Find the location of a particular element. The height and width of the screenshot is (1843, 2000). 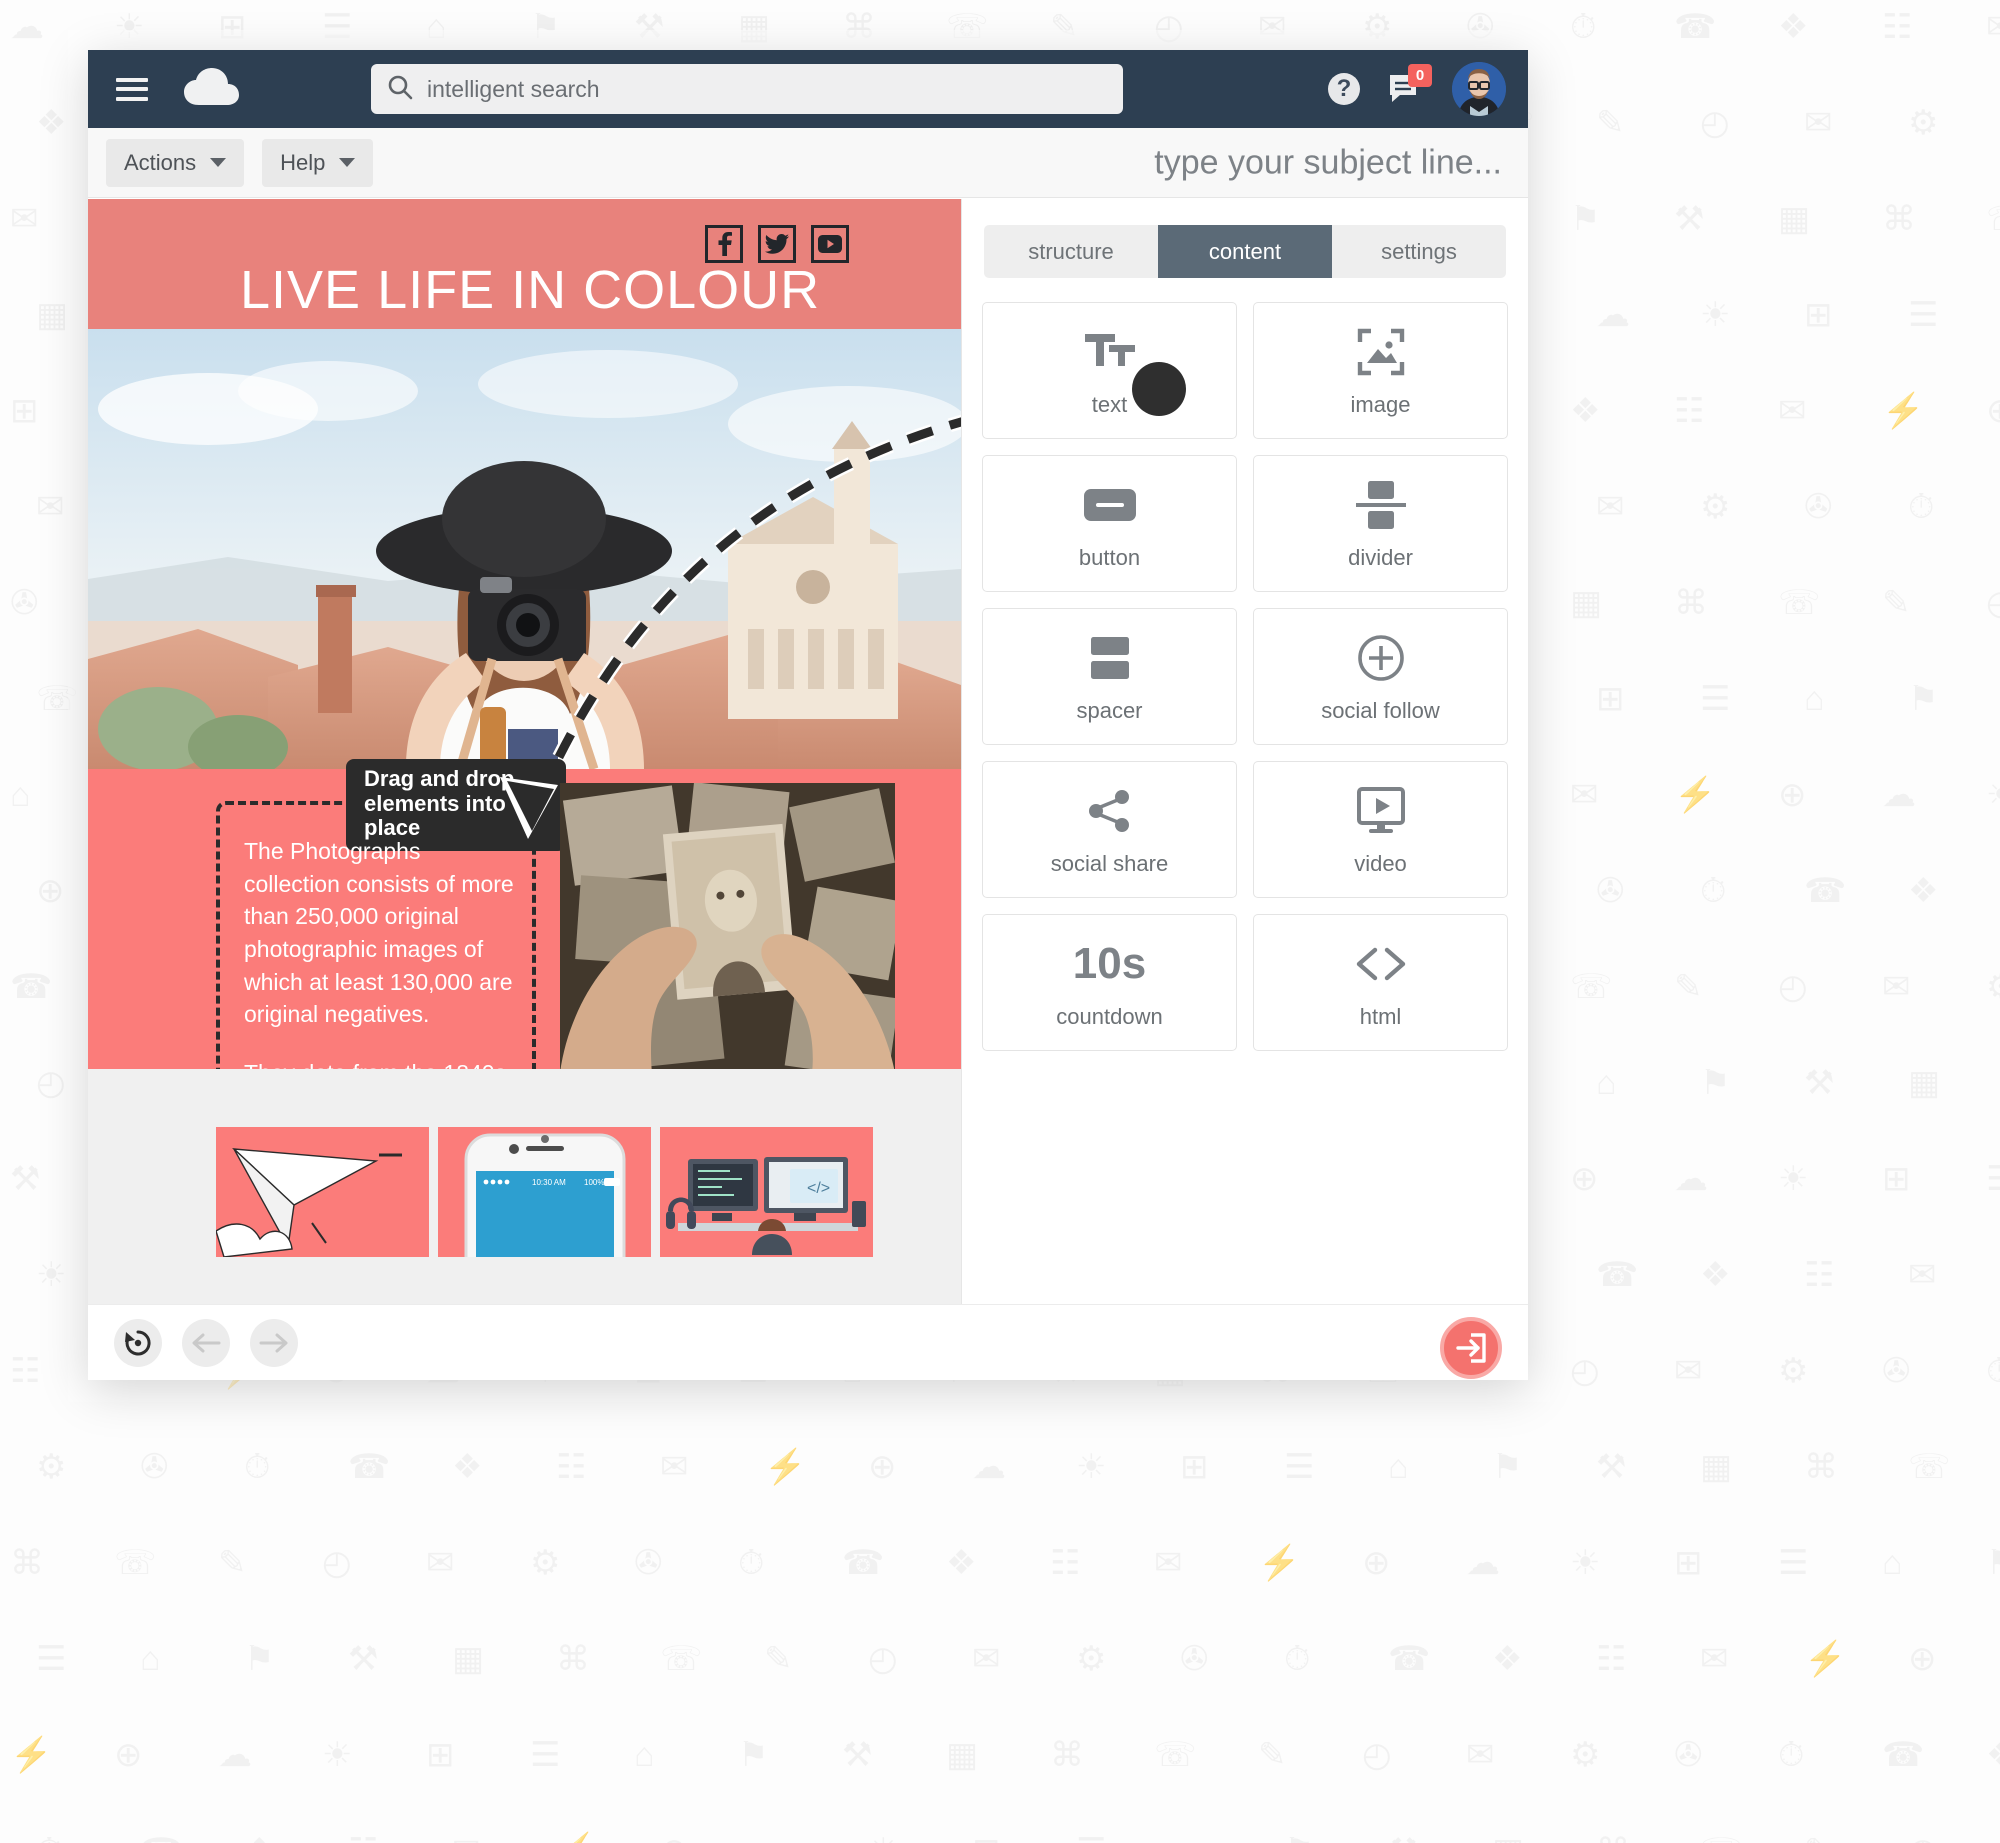

email-header-band: LIVE LIFE IN COLOUR is located at coordinates (524, 264).